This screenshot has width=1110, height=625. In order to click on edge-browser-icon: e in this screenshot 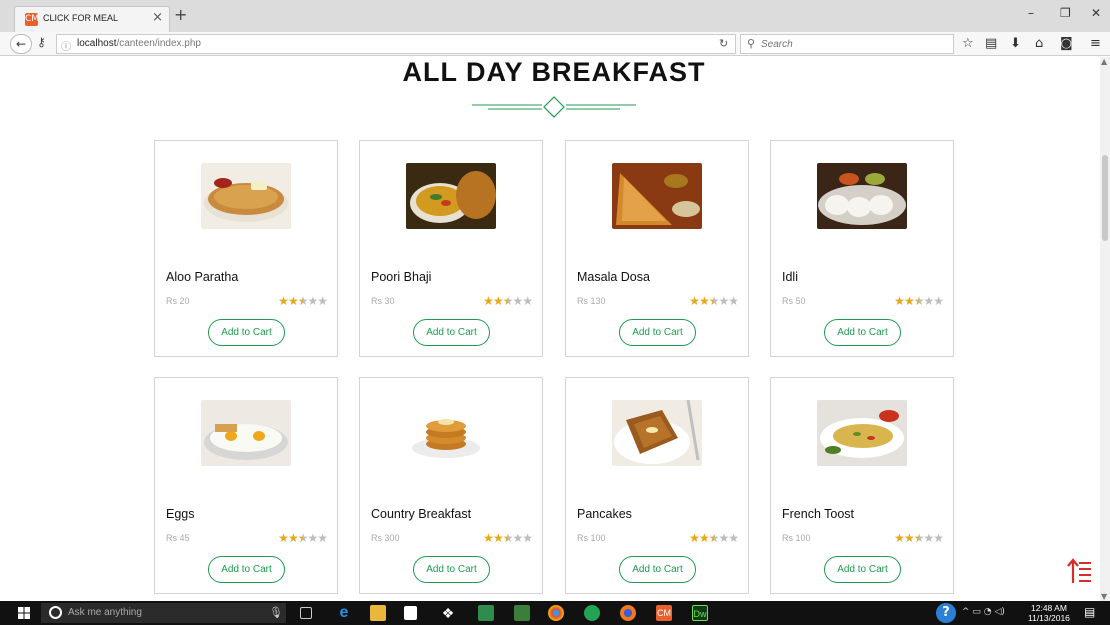, I will do `click(344, 613)`.